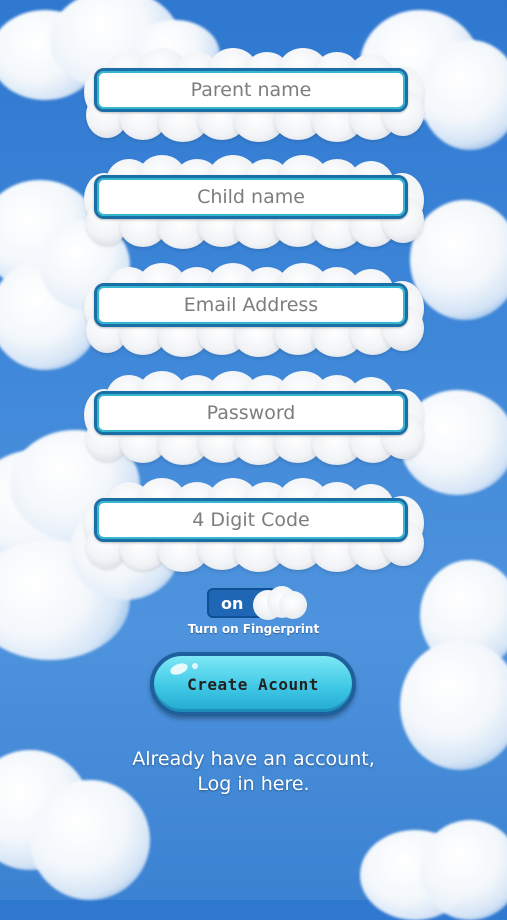 The width and height of the screenshot is (507, 920). I want to click on login-line-1: Already have an account,, so click(253, 759).